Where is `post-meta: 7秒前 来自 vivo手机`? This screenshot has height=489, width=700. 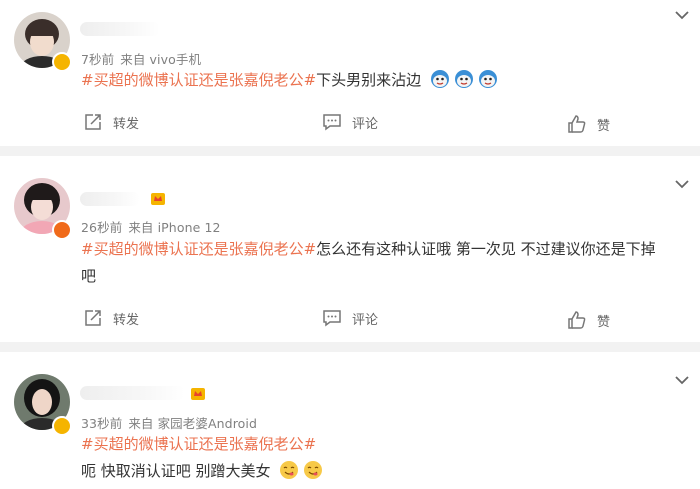
post-meta: 7秒前 来自 vivo手机 is located at coordinates (144, 58).